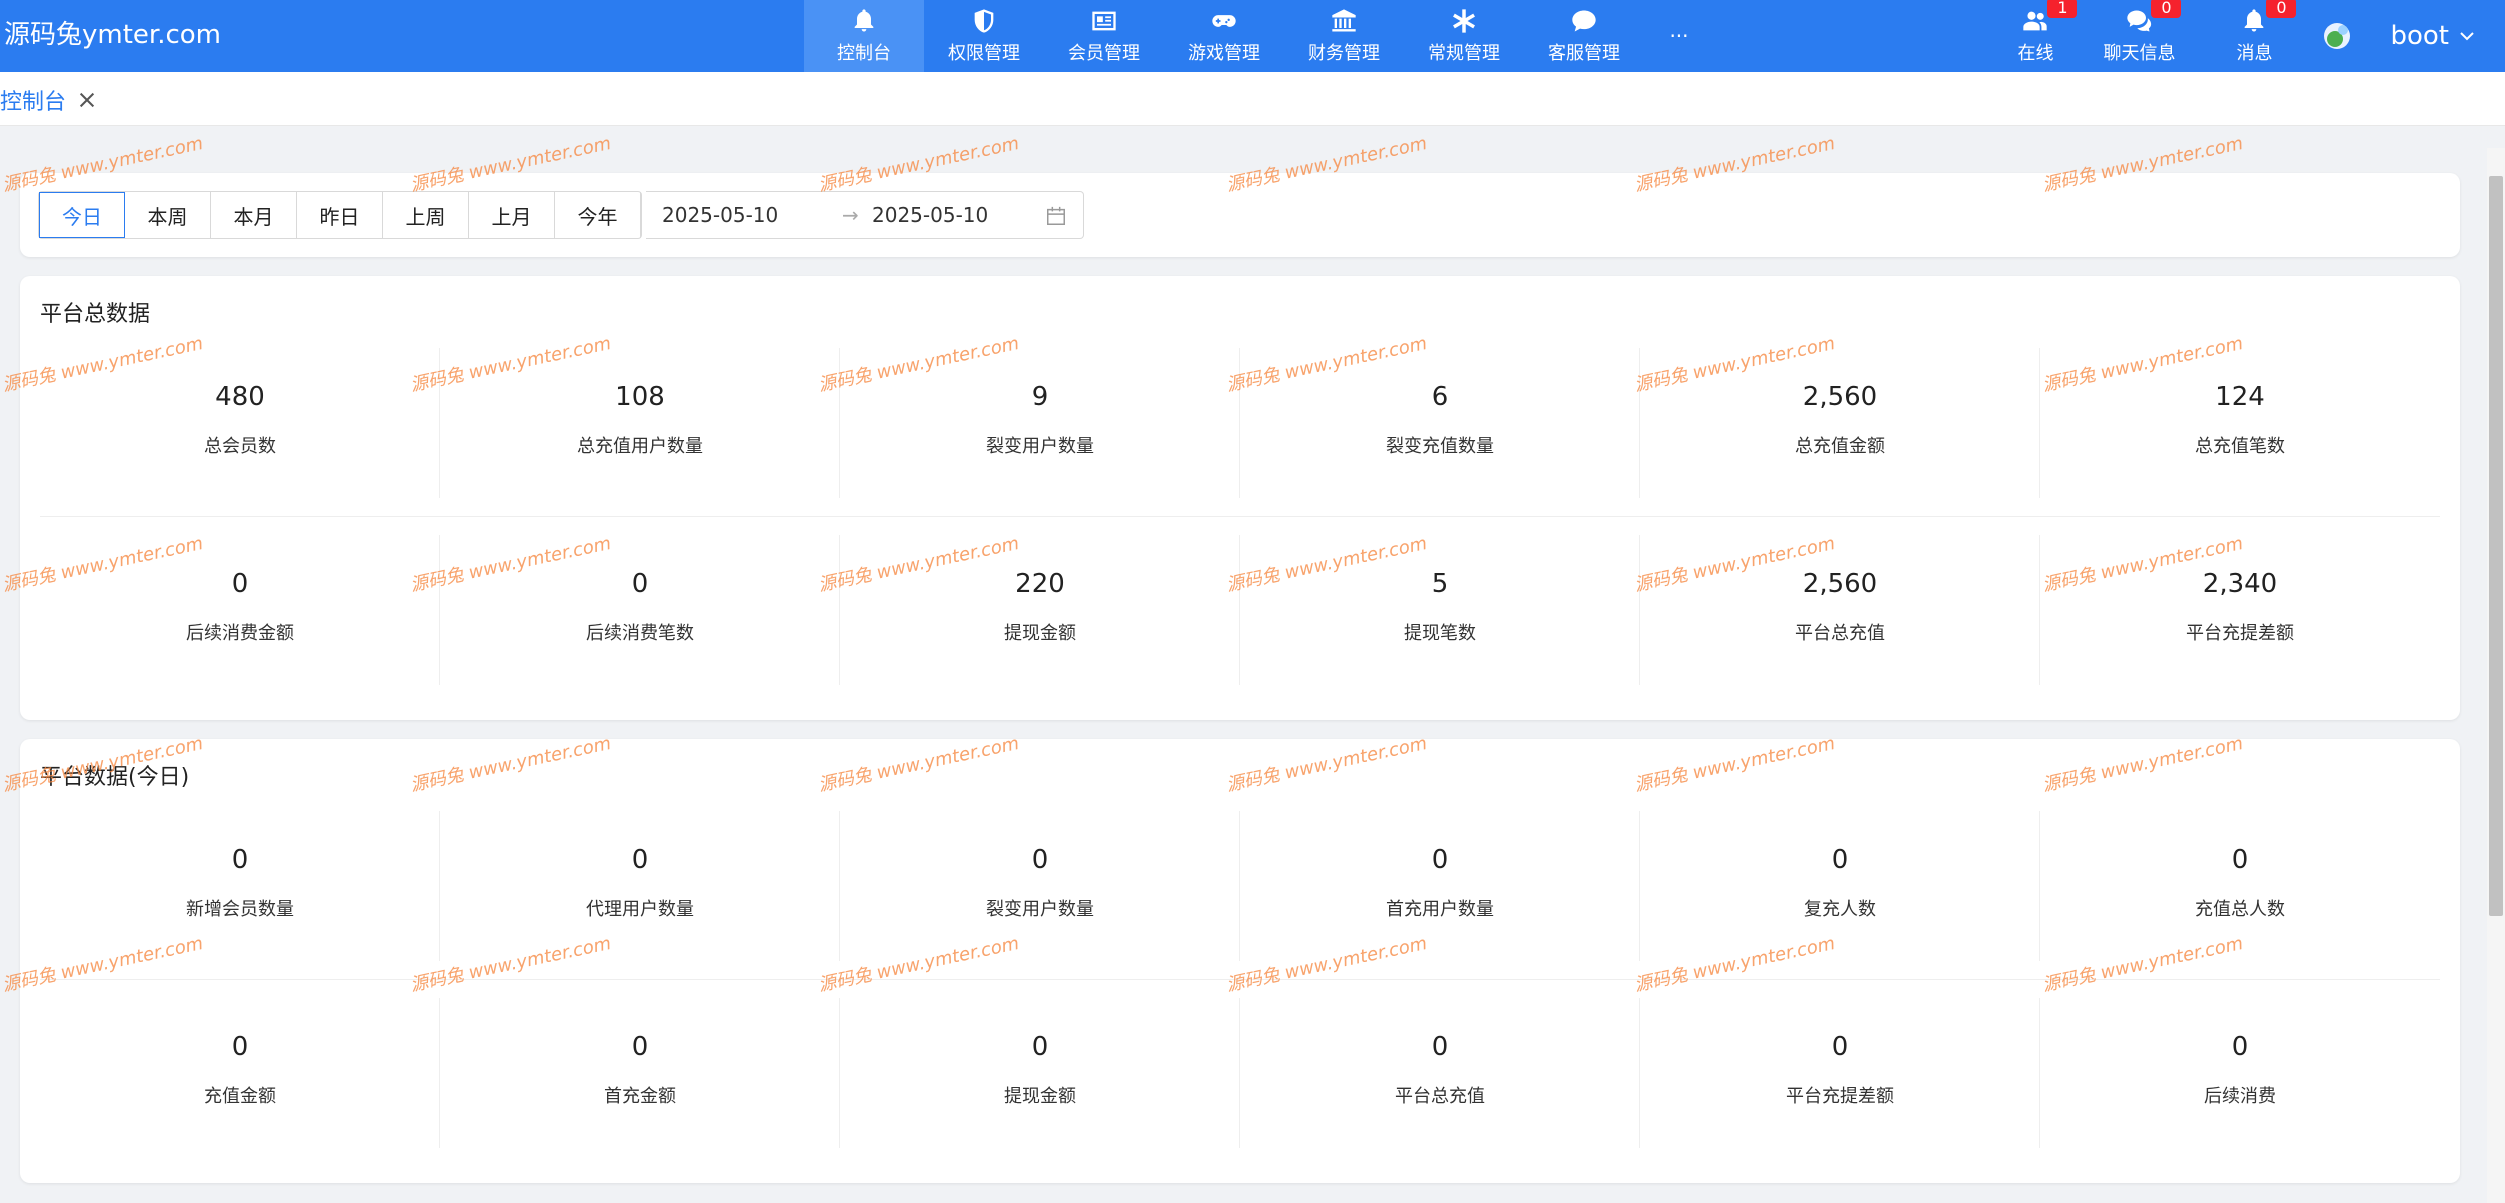 The image size is (2505, 1203). Describe the element at coordinates (2281, 9) in the screenshot. I see `messages-badge: 0` at that location.